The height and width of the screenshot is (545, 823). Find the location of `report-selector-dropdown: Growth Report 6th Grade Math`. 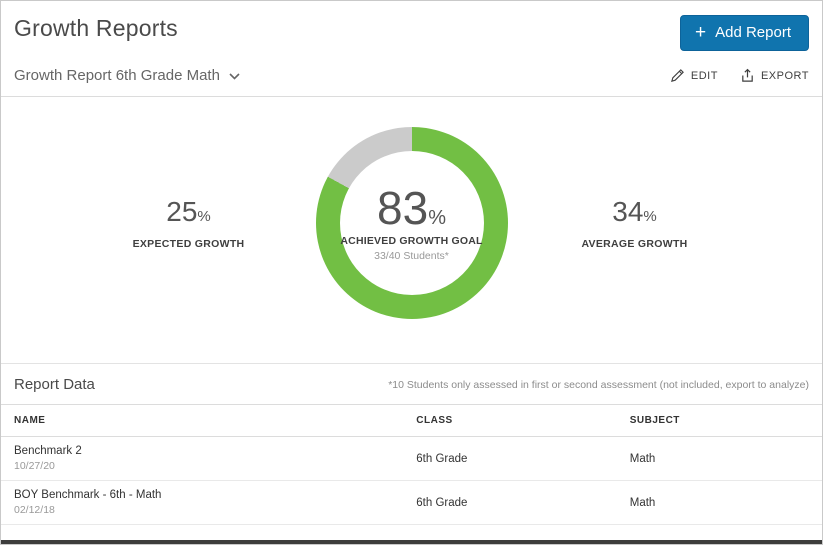

report-selector-dropdown: Growth Report 6th Grade Math is located at coordinates (127, 75).